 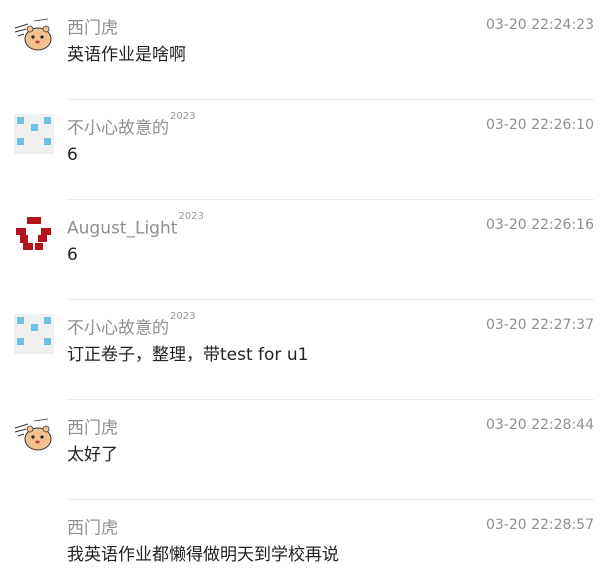 I want to click on comment-timestamp: 03-20 22:28:44, so click(x=539, y=425).